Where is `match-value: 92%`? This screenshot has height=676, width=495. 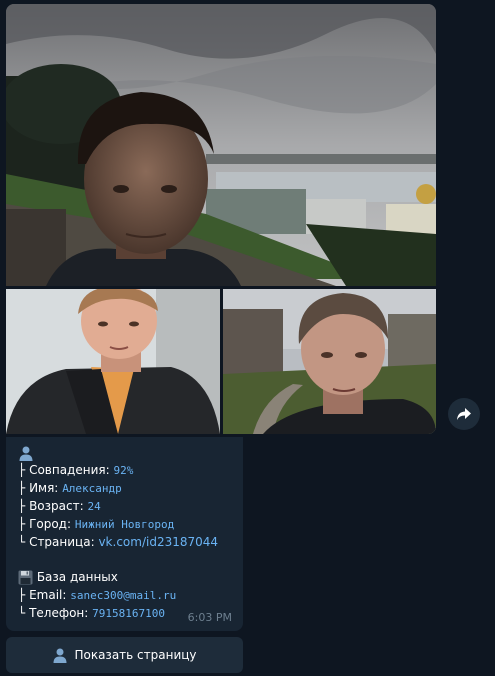 match-value: 92% is located at coordinates (123, 470).